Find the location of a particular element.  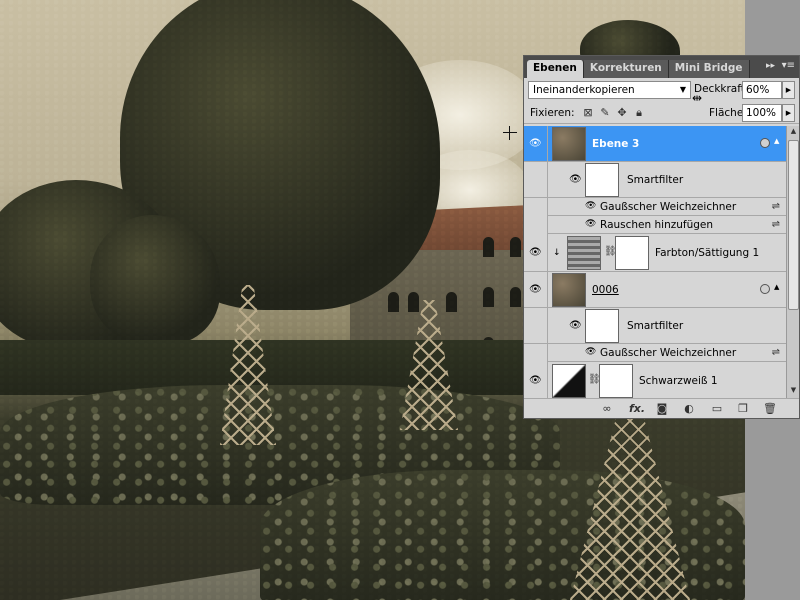

tab-mini-bridge: Mini Bridge is located at coordinates (709, 69).